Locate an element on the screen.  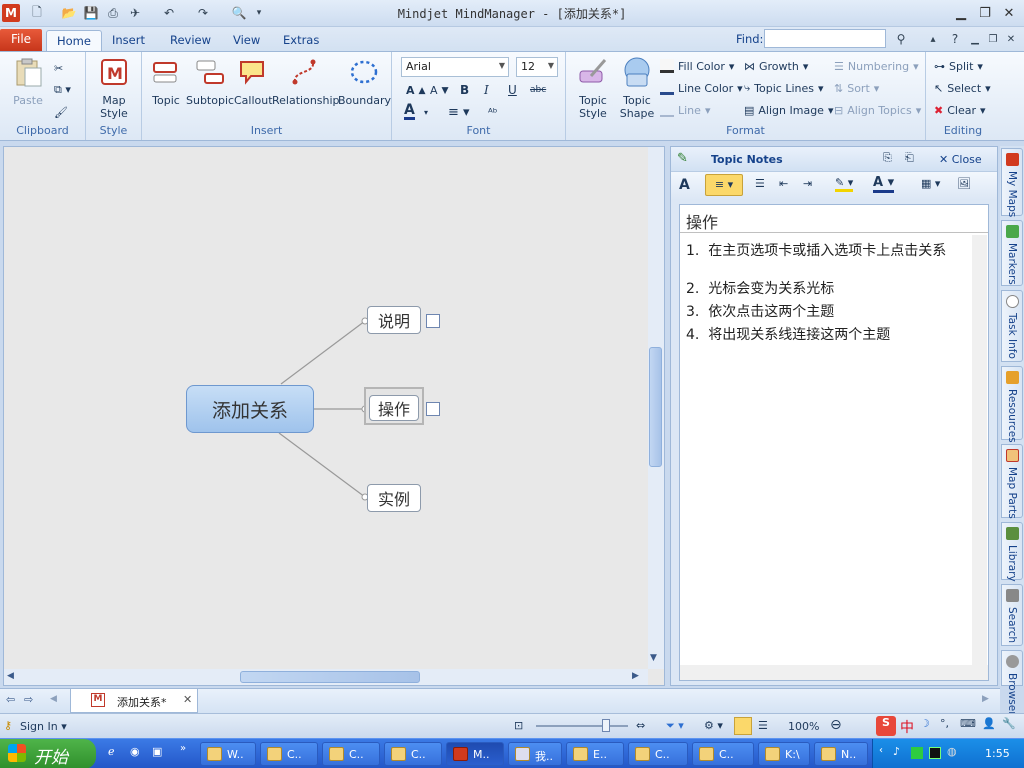
scroll-left-icon: ◀ is located at coordinates (10, 676).